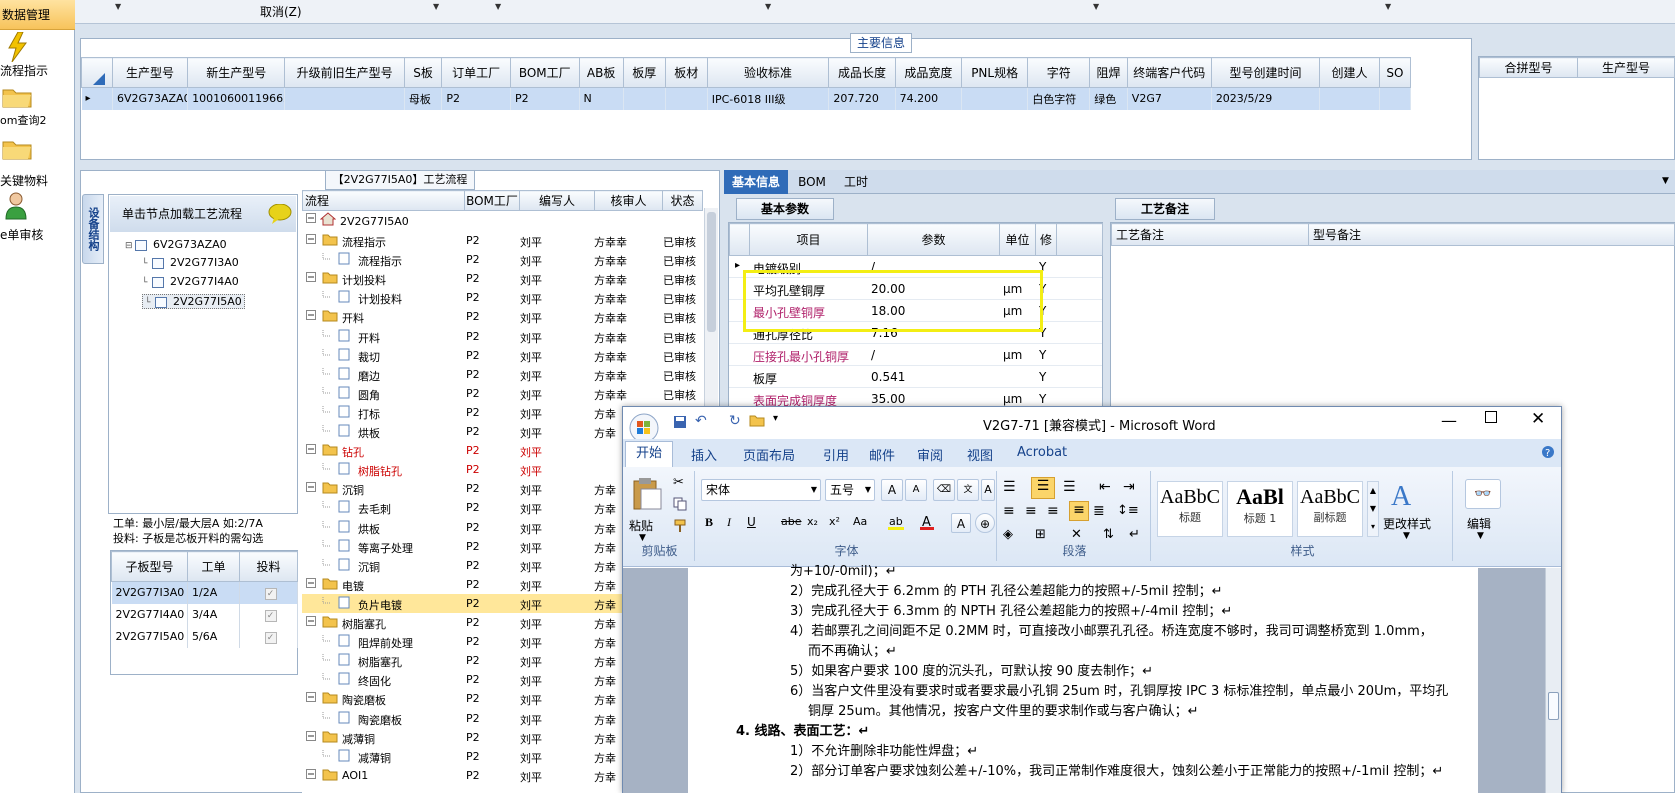  Describe the element at coordinates (769, 454) in the screenshot. I see `ribbon-tab: 页面布局` at that location.